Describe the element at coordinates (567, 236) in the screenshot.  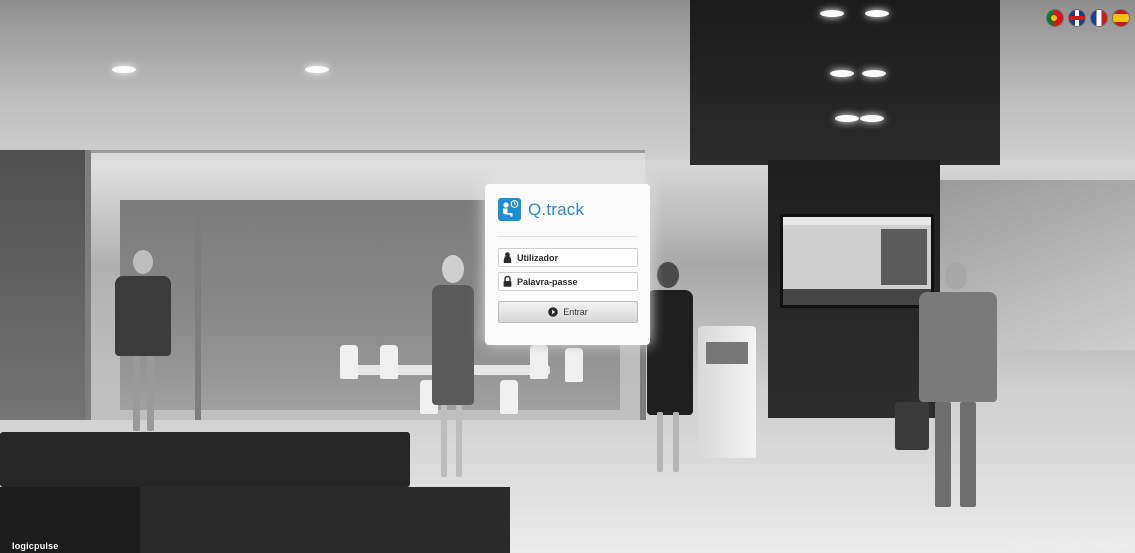
I see `divider` at that location.